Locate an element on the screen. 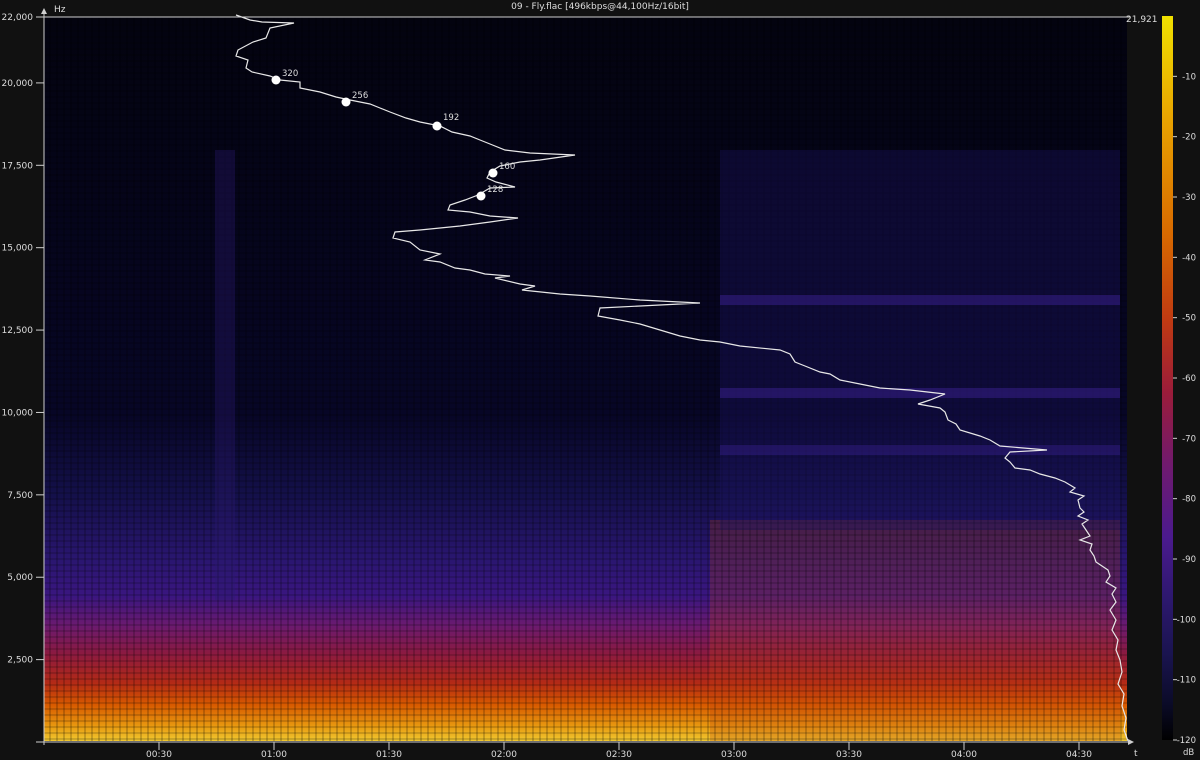  colorbar-tick-label: -20 is located at coordinates (1189, 138).